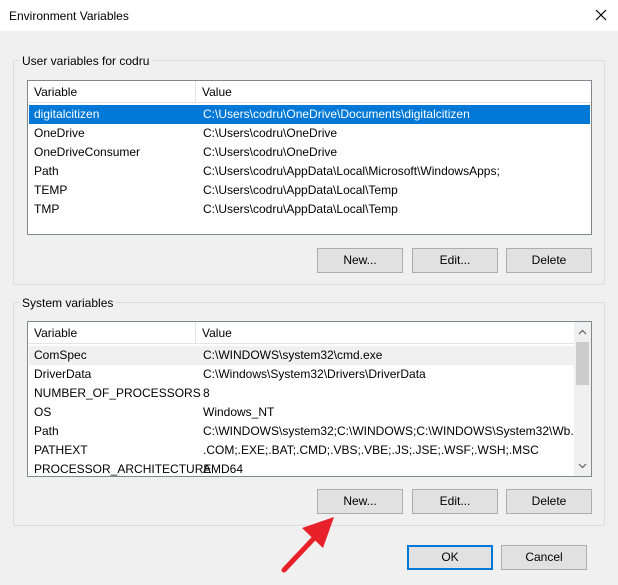 The image size is (618, 585). Describe the element at coordinates (61, 450) in the screenshot. I see `variable-name: PATHEXT` at that location.